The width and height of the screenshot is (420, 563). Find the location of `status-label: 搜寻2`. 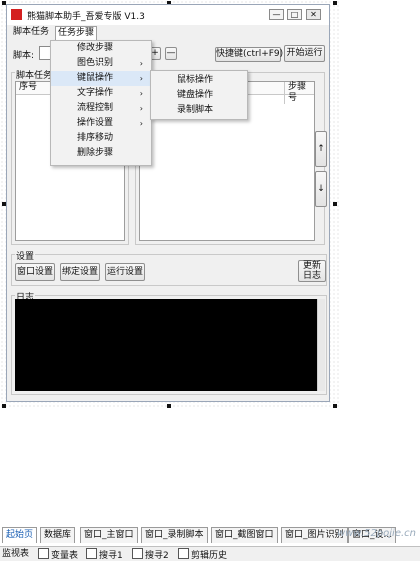

status-label: 搜寻2 is located at coordinates (157, 556).